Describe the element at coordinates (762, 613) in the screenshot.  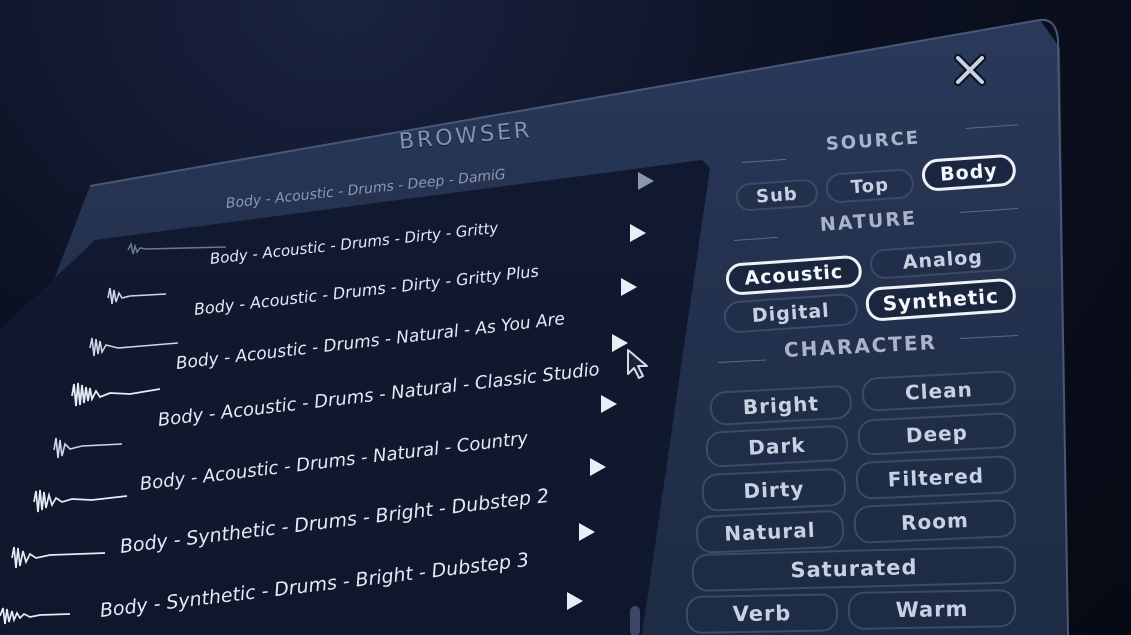
I see `chip-verb: Verb` at that location.